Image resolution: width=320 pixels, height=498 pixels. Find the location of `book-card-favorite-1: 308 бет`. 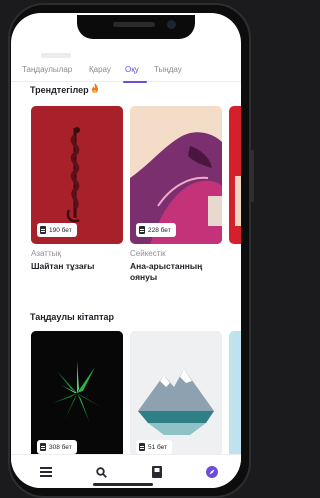

book-card-favorite-1: 308 бет is located at coordinates (77, 396).